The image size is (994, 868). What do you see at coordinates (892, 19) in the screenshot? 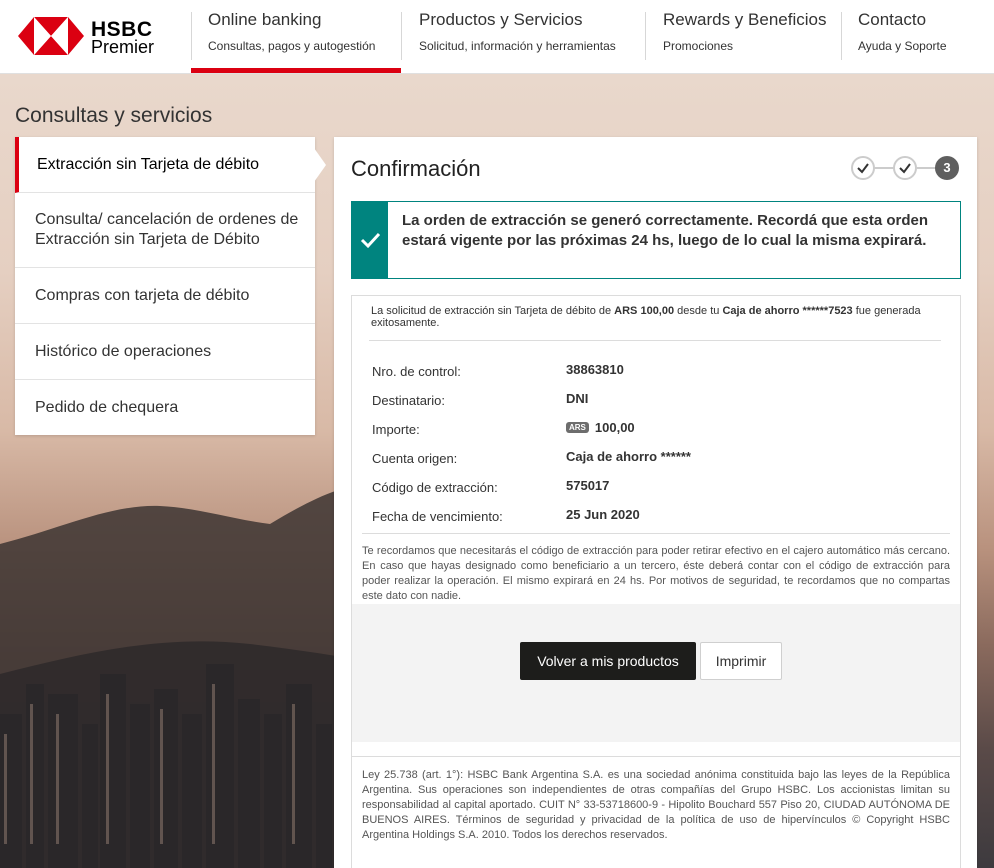
I see `nav-title: Contacto` at bounding box center [892, 19].